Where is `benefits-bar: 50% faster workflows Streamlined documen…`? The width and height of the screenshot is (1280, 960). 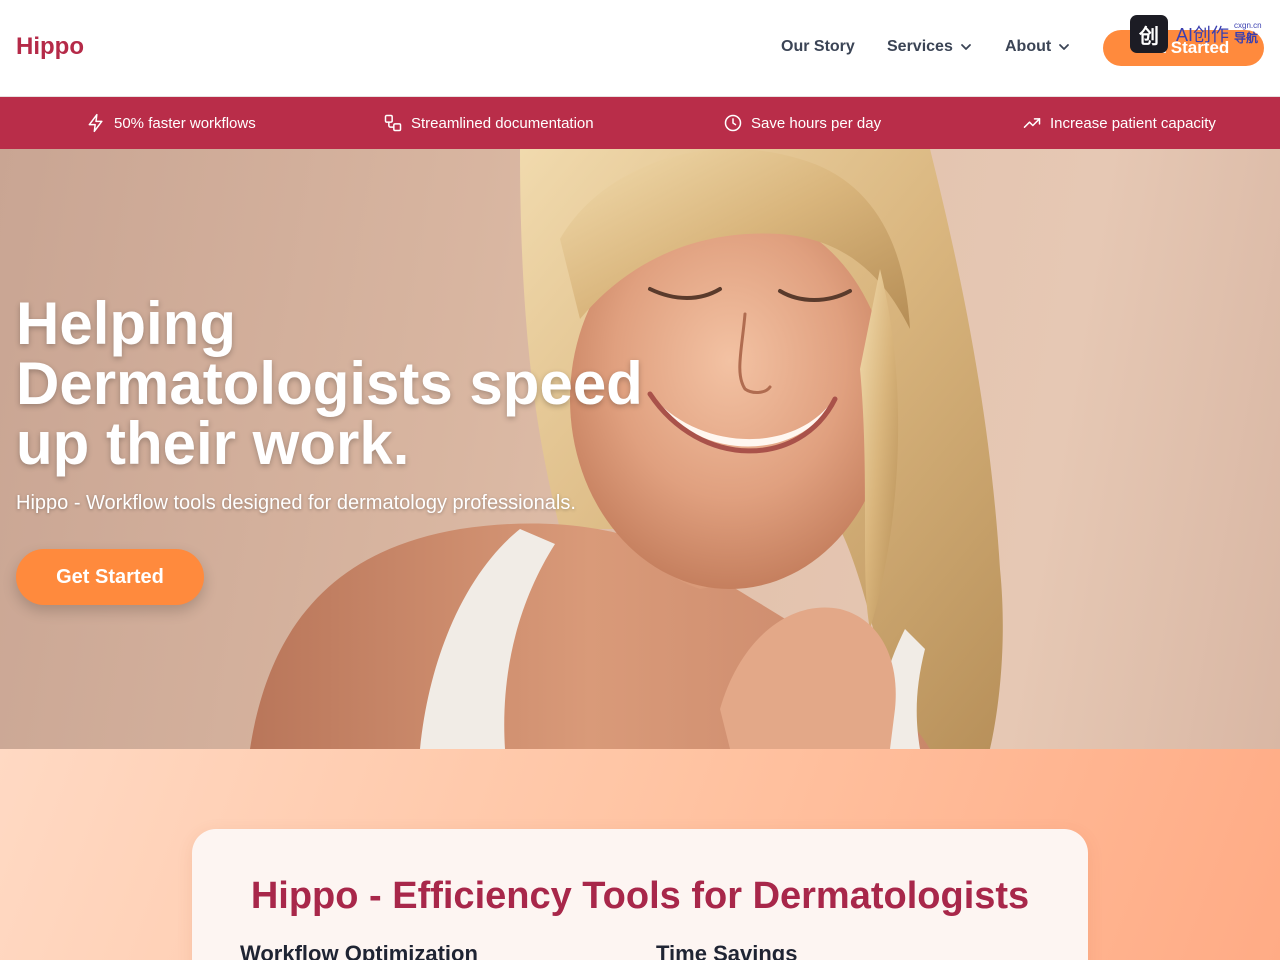 benefits-bar: 50% faster workflows Streamlined documen… is located at coordinates (640, 123).